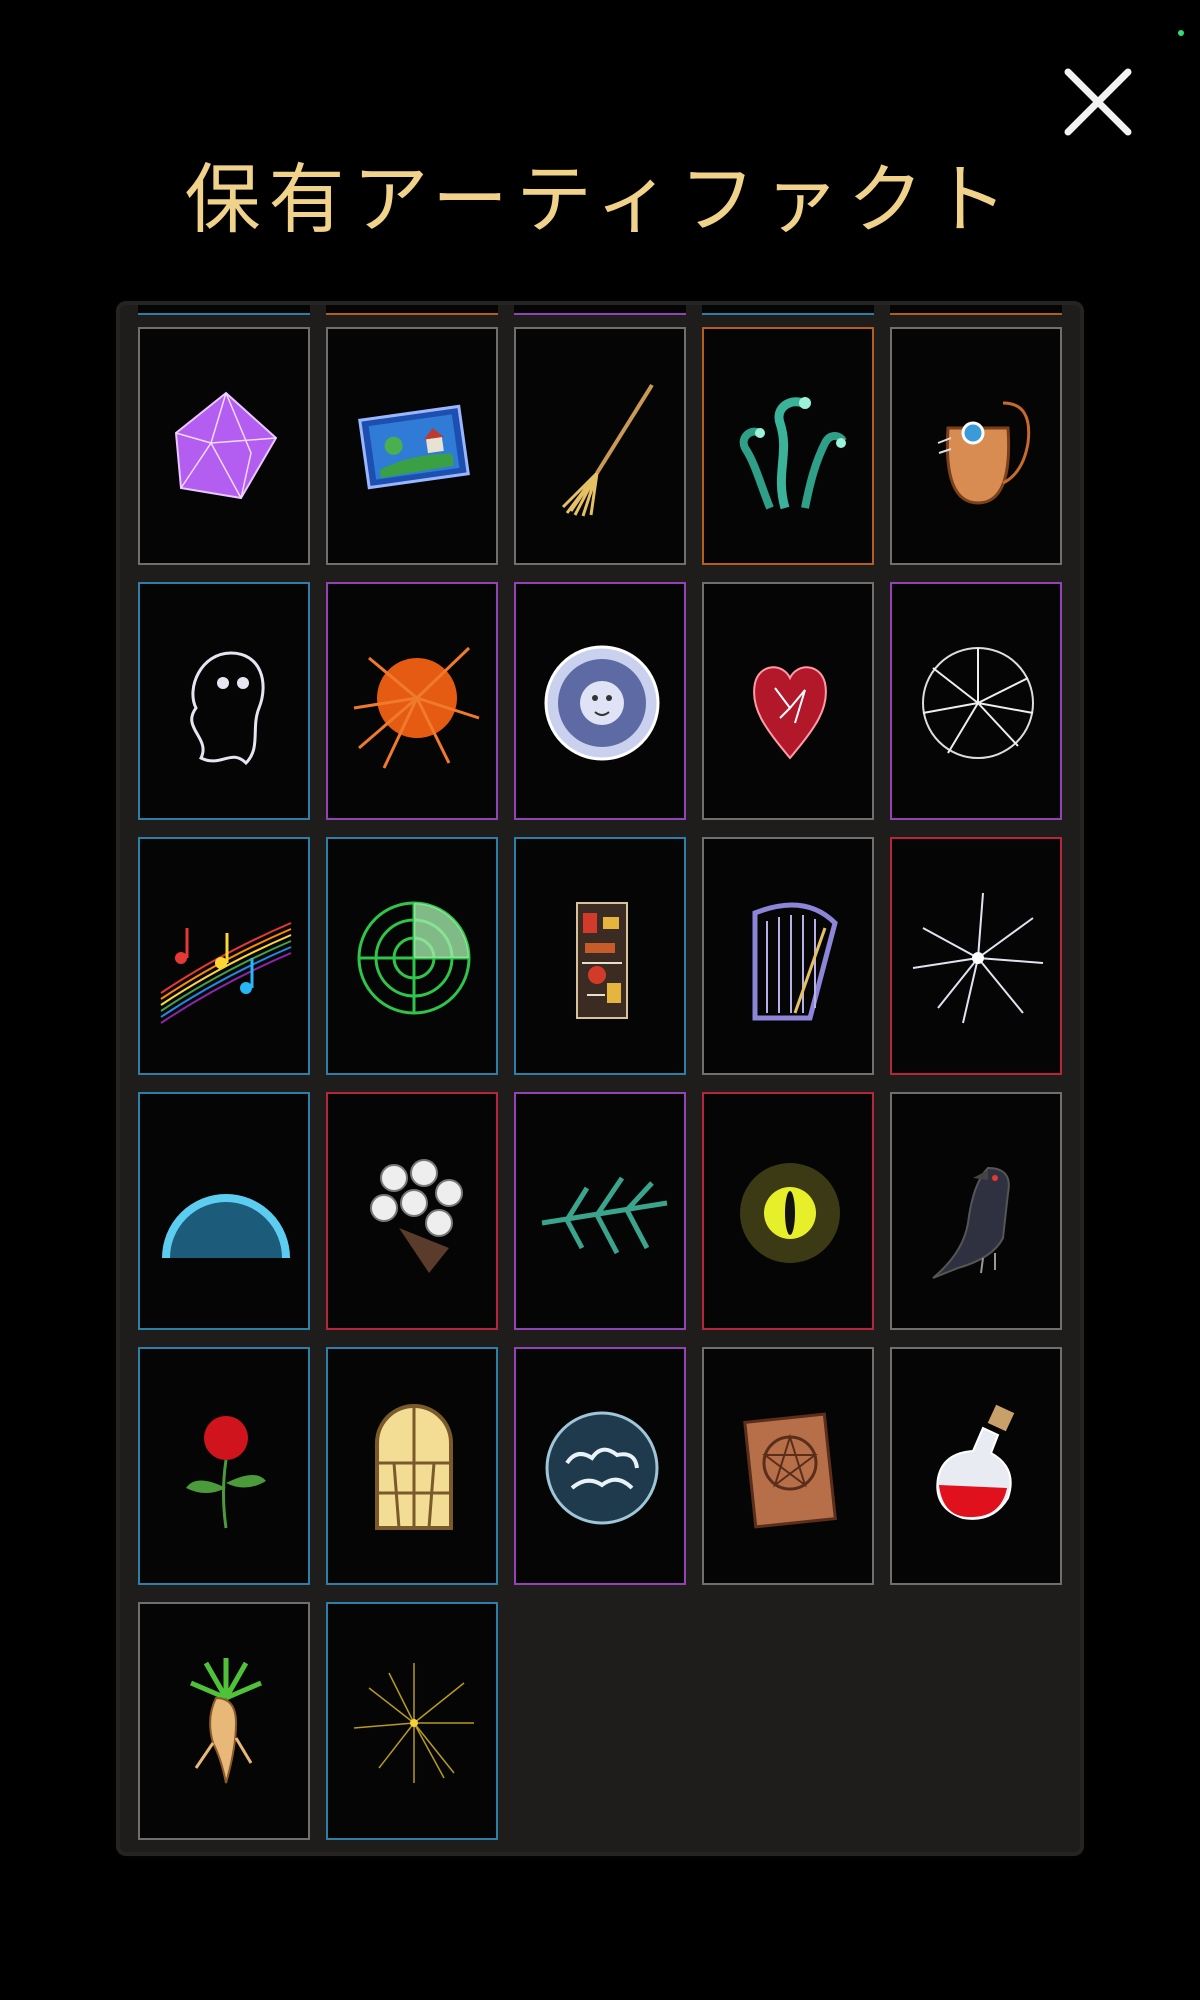  I want to click on blue-dome-icon, so click(226, 1226).